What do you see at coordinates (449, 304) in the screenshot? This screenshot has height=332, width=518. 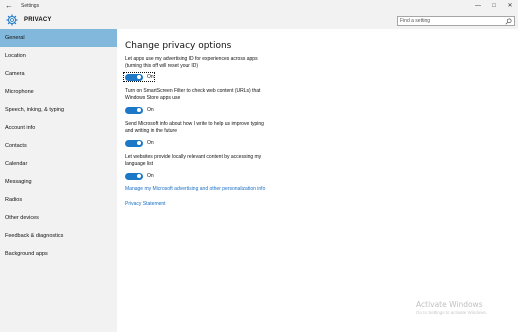 I see `activation-watermark-title: Activate Windows` at bounding box center [449, 304].